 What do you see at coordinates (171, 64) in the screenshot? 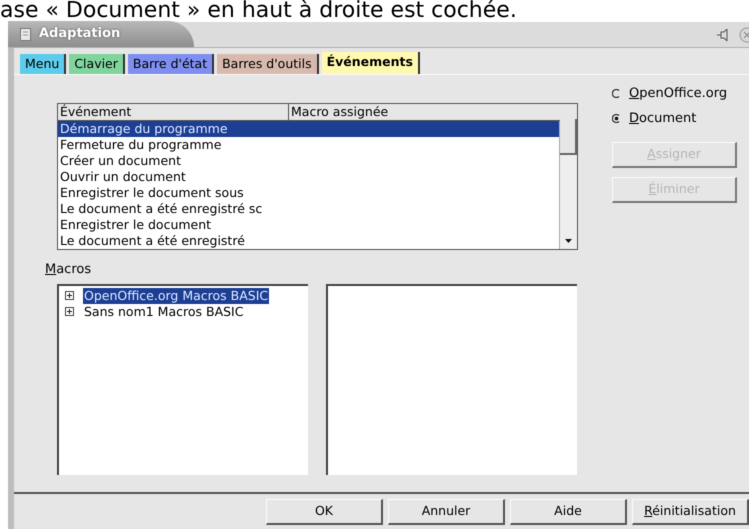
I see `tab: Barre d'état` at bounding box center [171, 64].